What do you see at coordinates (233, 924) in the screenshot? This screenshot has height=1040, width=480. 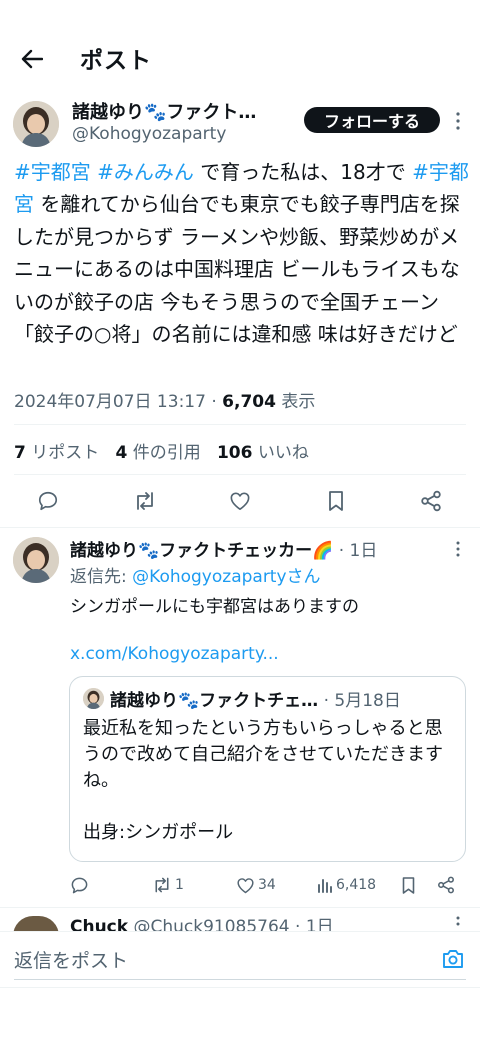 I see `next-reply-handle: @Chuck91085764 · 1日` at bounding box center [233, 924].